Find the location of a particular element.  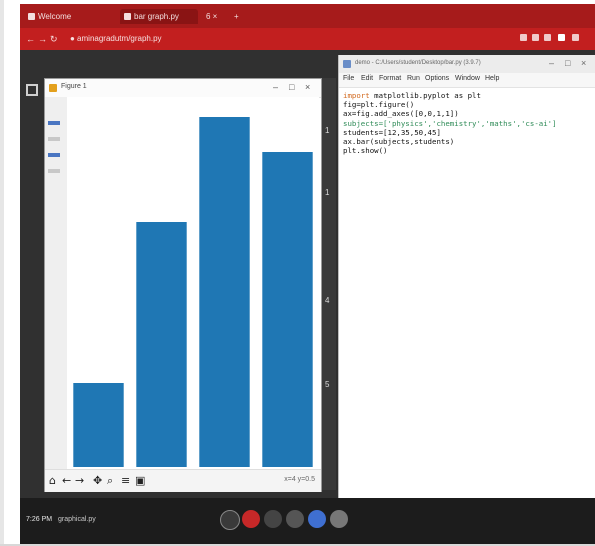

menu-format: Format is located at coordinates (390, 78).